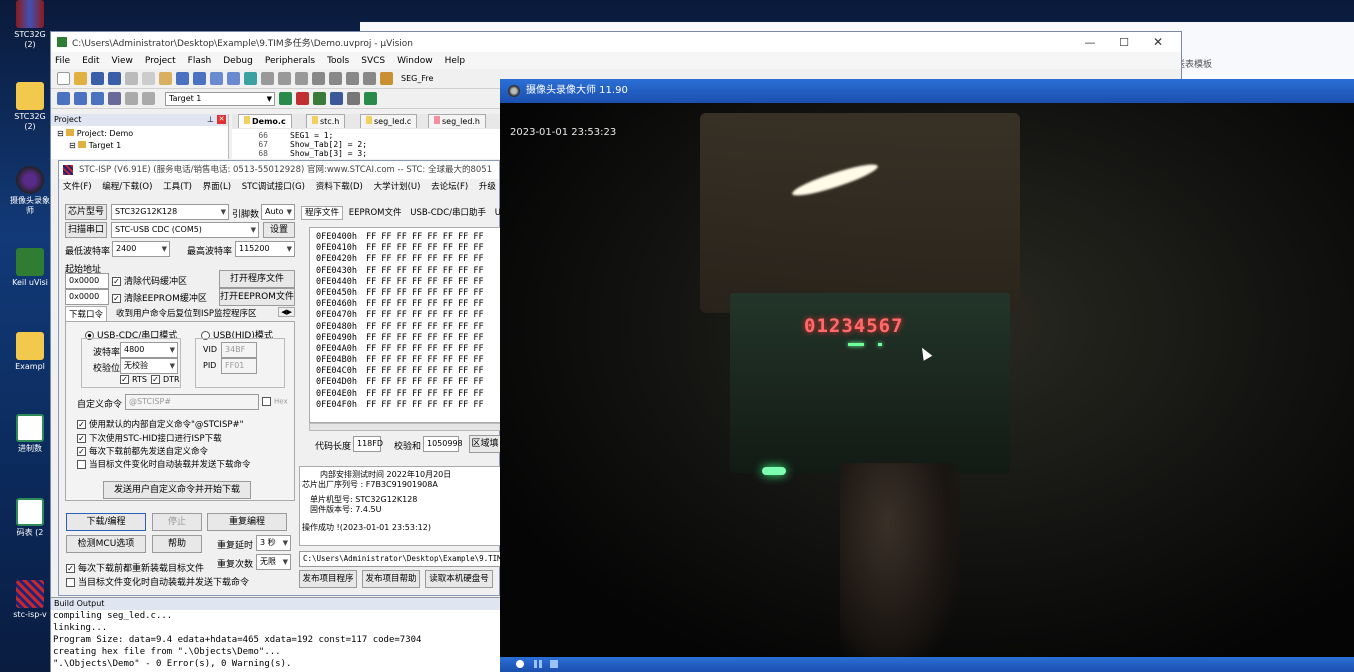 This screenshot has width=1354, height=672. I want to click on isp-menu-debug: STC调试接口(G), so click(273, 187).